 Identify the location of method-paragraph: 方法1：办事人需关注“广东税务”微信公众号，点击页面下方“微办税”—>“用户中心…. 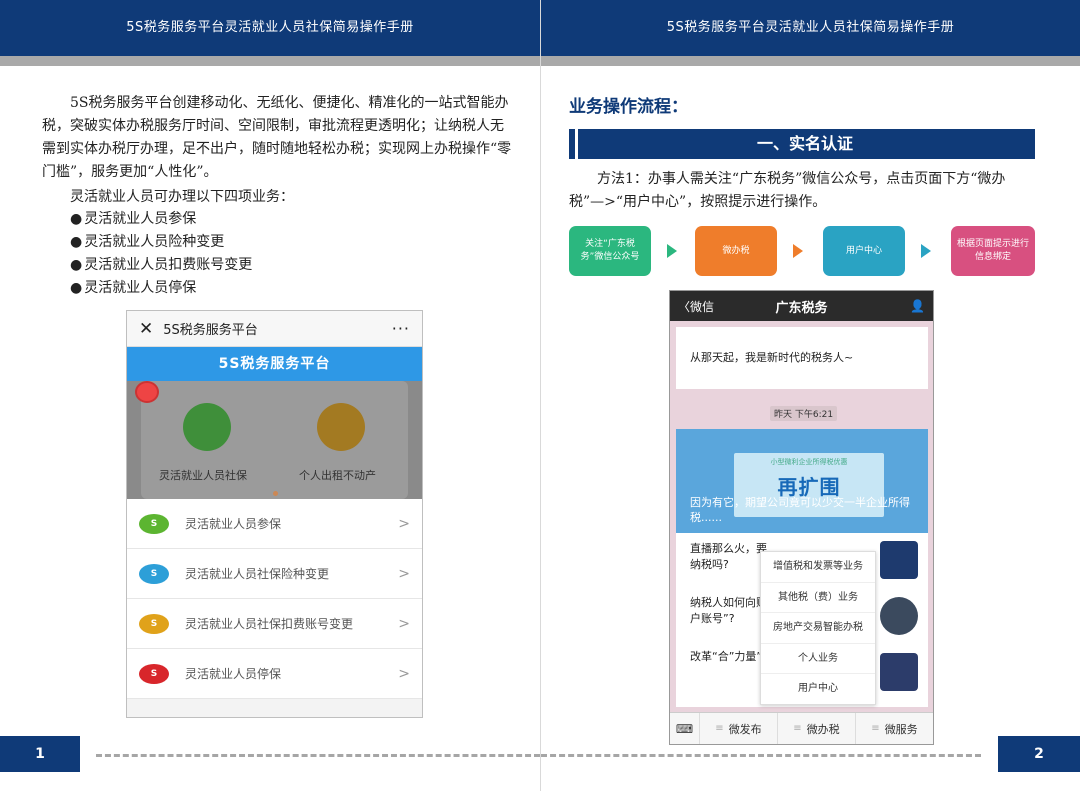
(787, 190).